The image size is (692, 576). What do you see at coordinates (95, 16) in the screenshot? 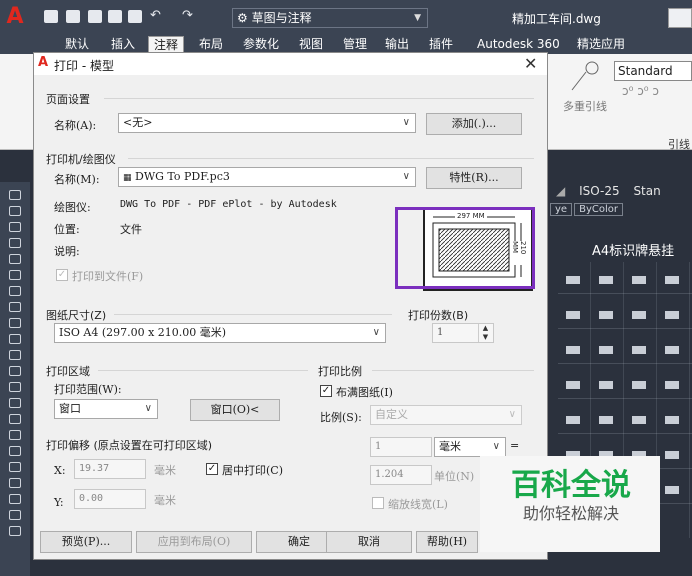
I see `save-icon` at bounding box center [95, 16].